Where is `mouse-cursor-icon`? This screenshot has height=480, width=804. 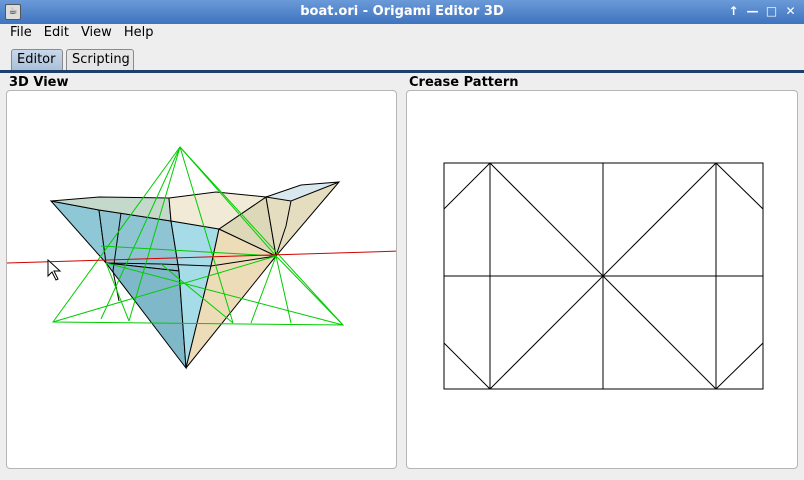 mouse-cursor-icon is located at coordinates (54, 269).